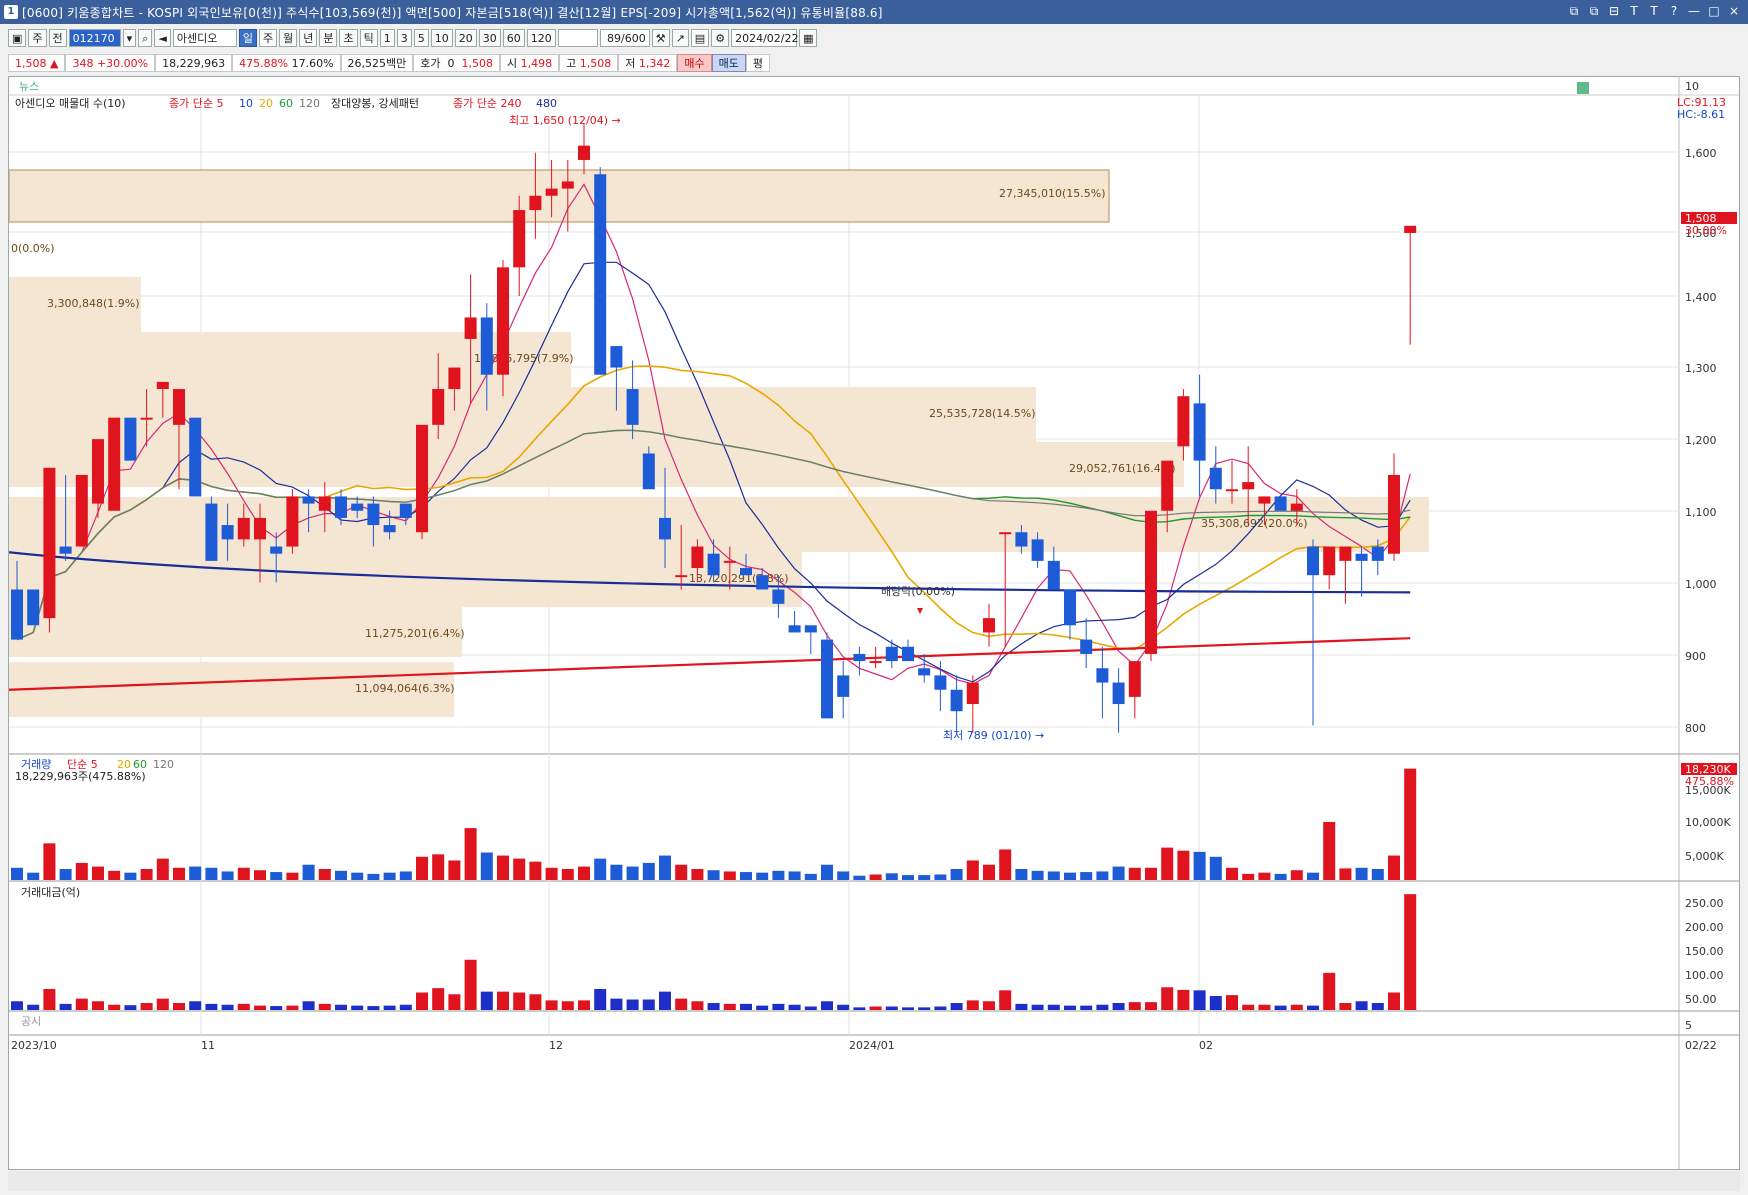 This screenshot has height=1195, width=1748. I want to click on svg-text: 2024/01, so click(872, 1045).